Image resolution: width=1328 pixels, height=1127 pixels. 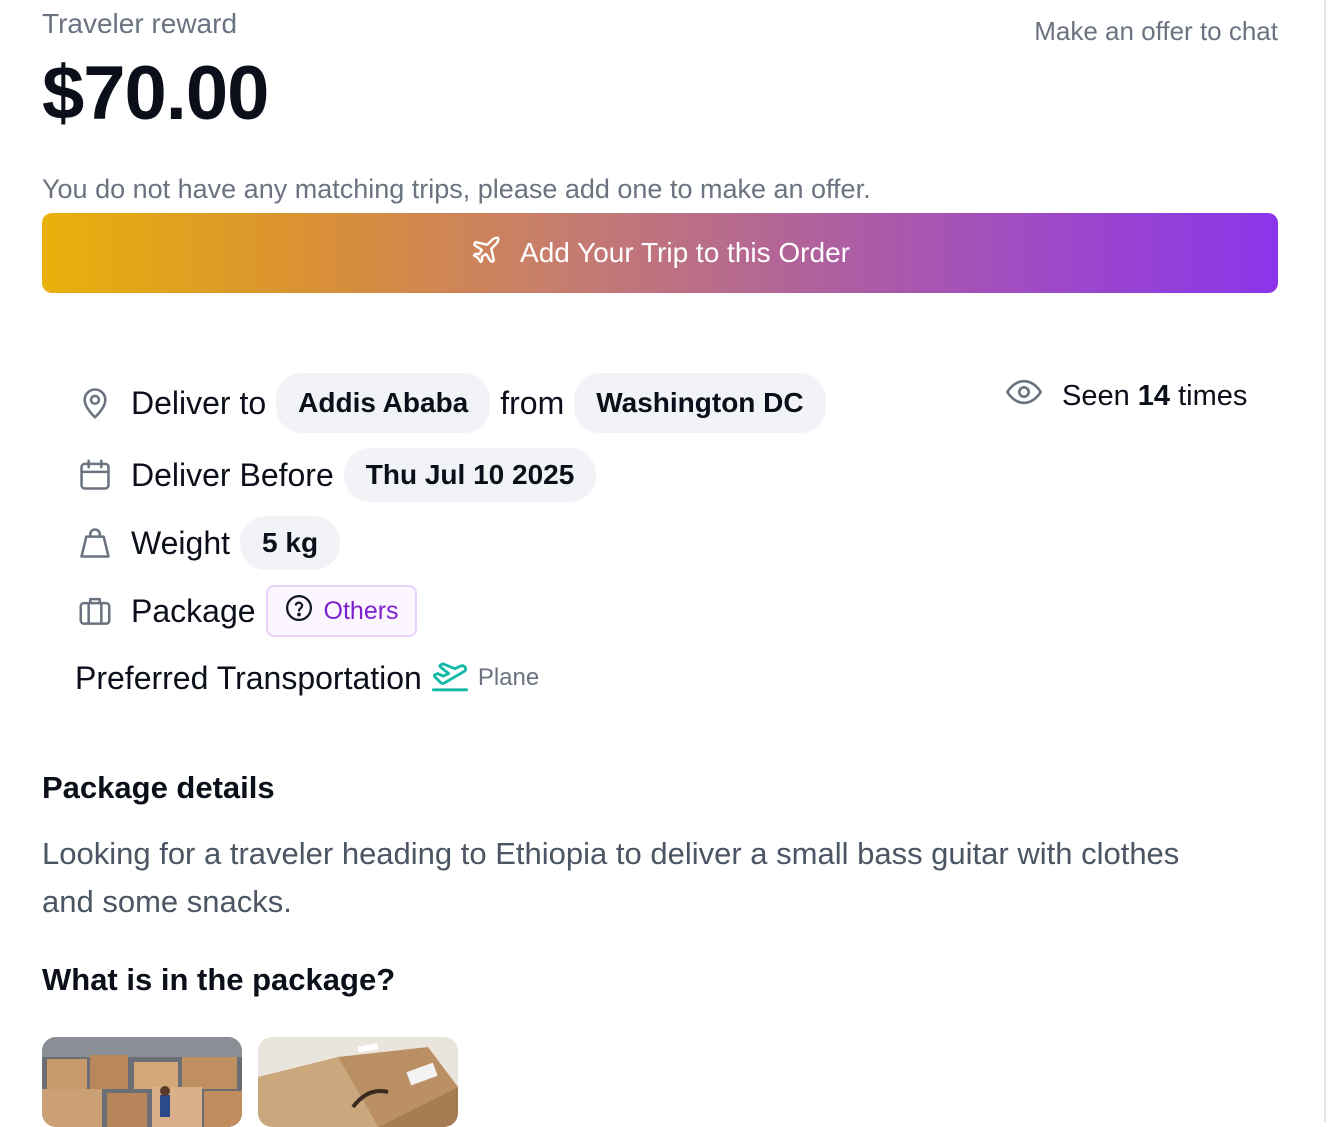 What do you see at coordinates (532, 402) in the screenshot?
I see `from-label: from` at bounding box center [532, 402].